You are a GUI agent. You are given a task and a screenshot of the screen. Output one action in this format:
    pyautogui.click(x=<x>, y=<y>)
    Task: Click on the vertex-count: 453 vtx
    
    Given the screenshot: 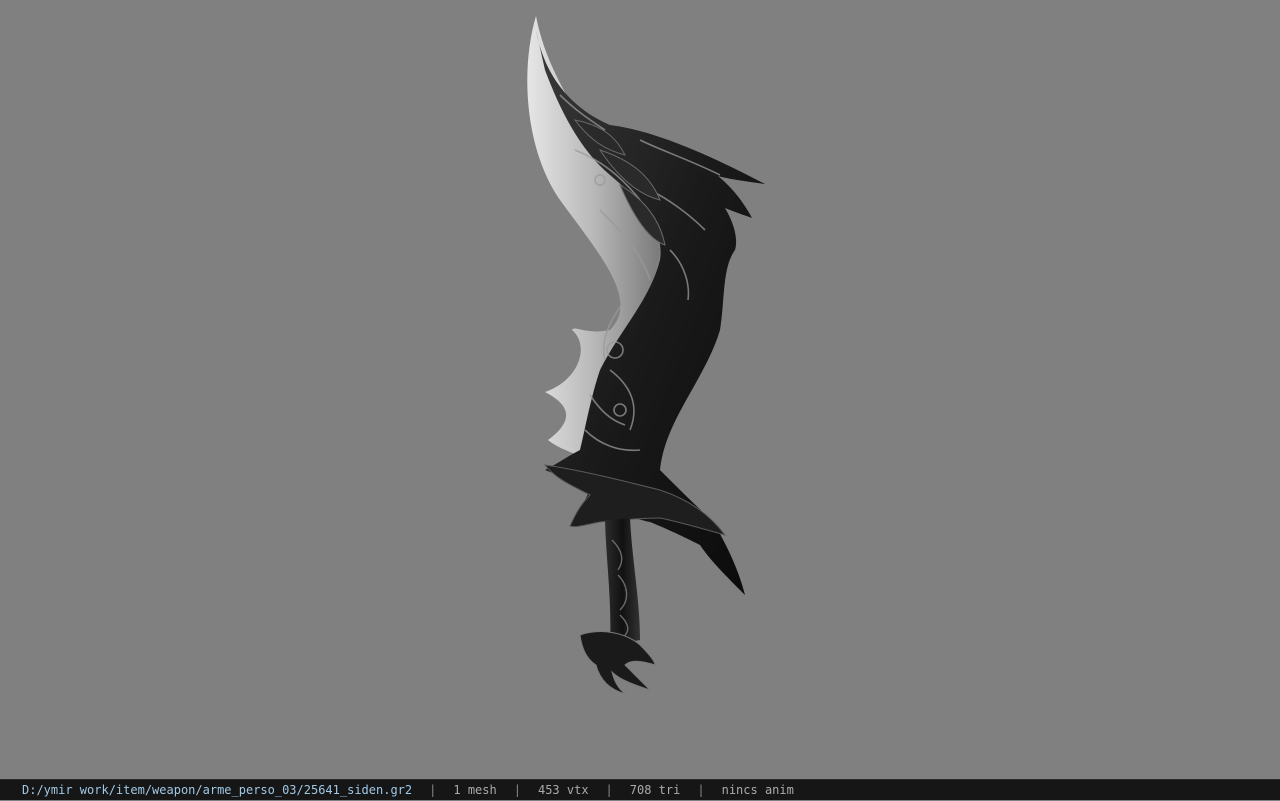 What is the action you would take?
    pyautogui.click(x=563, y=789)
    